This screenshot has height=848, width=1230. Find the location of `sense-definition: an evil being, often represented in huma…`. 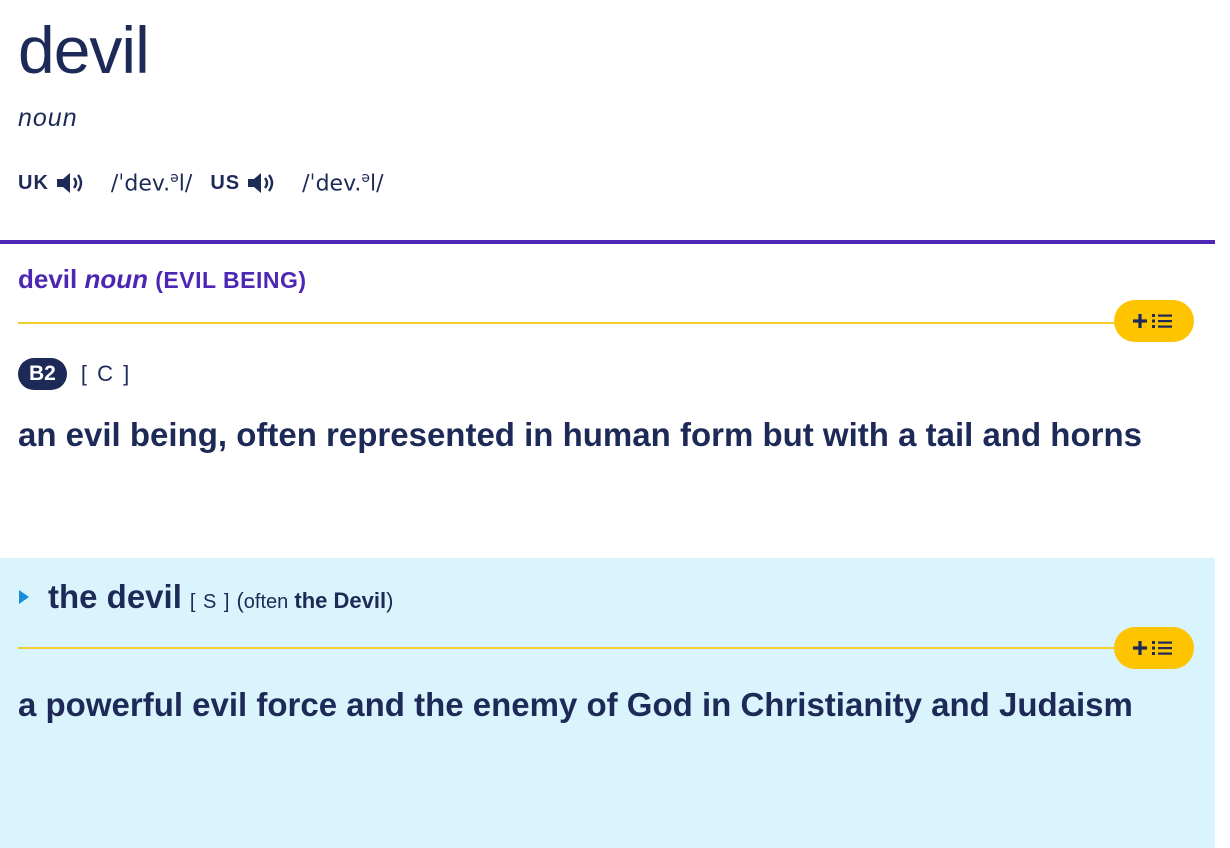

sense-definition: an evil being, often represented in huma… is located at coordinates (580, 434).